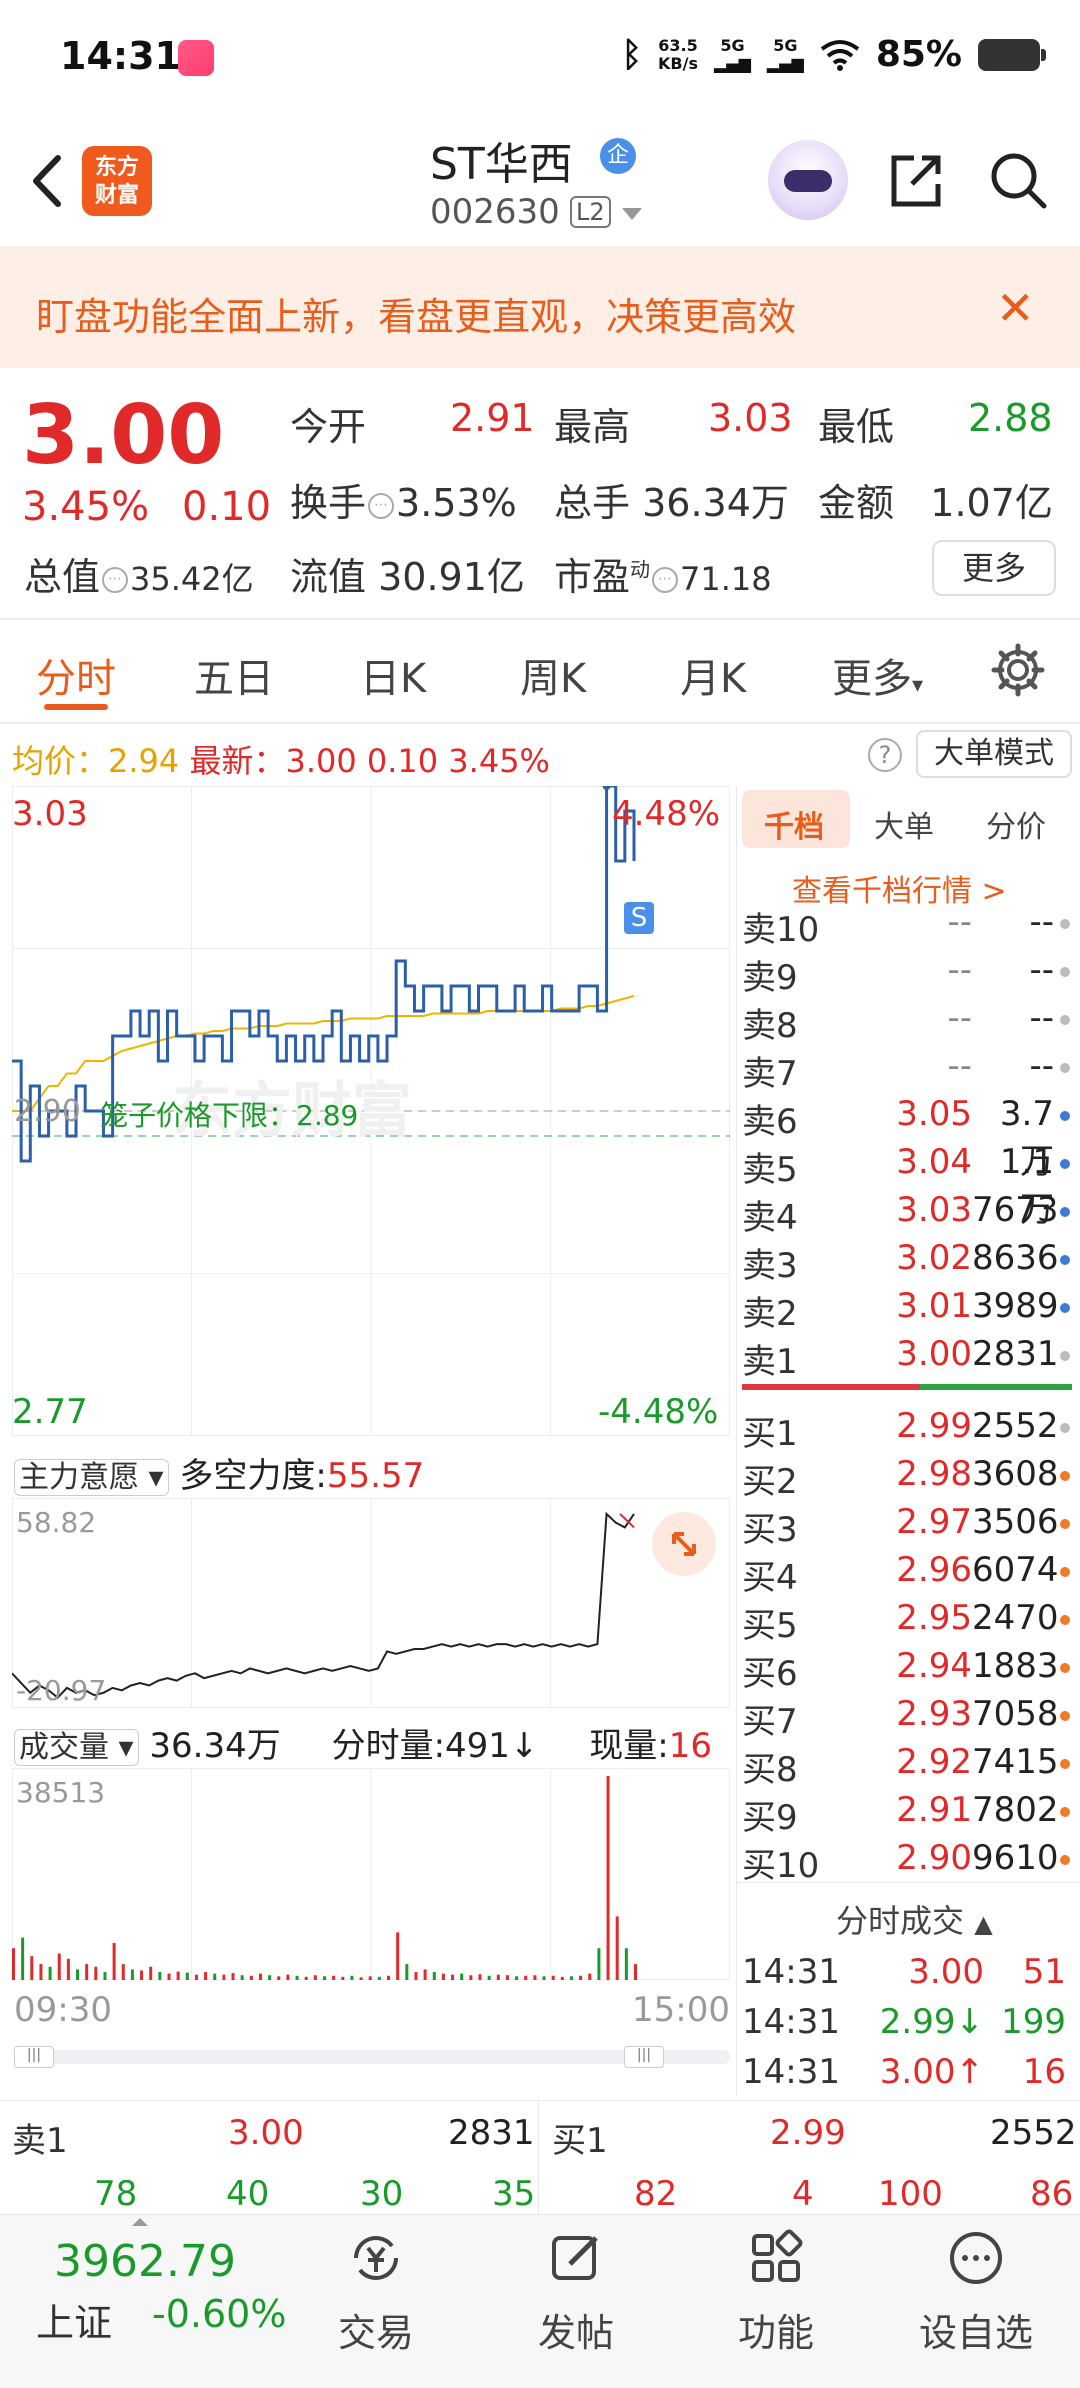 This screenshot has height=2388, width=1080. What do you see at coordinates (907, 1526) in the screenshot?
I see `buy-level-row: 买3 2.97 3506` at bounding box center [907, 1526].